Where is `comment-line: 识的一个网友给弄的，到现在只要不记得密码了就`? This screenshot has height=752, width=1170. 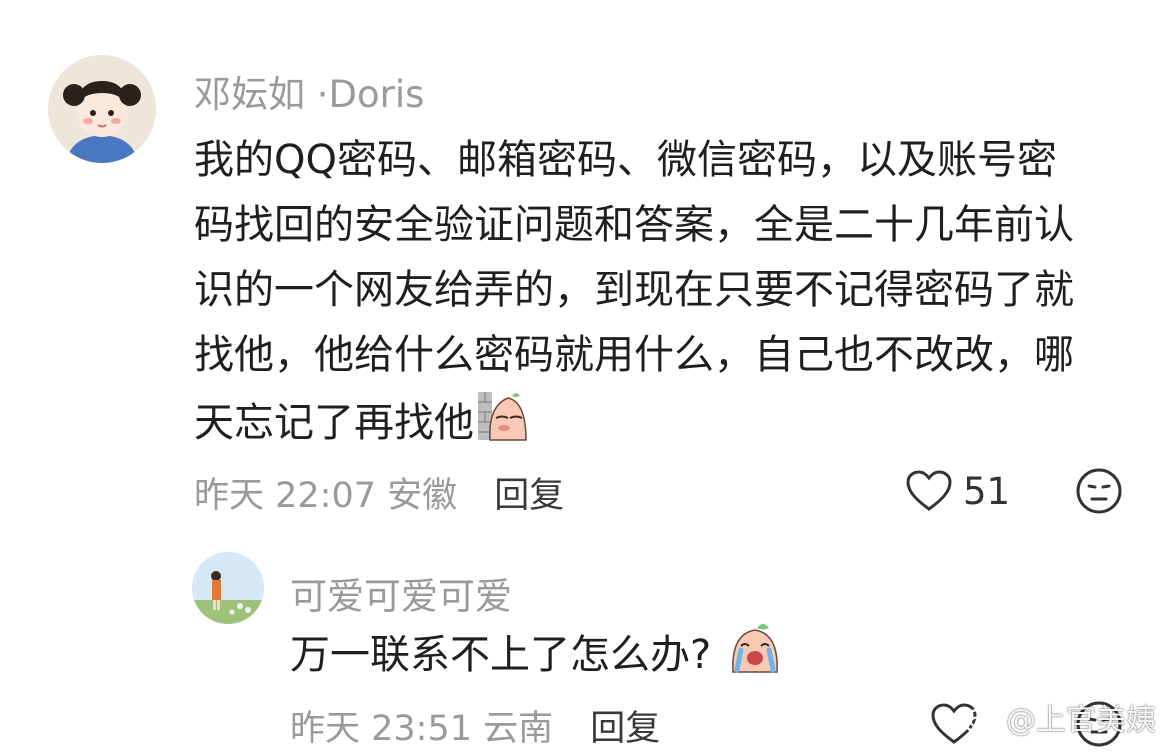
comment-line: 识的一个网友给弄的，到现在只要不记得密码了就 is located at coordinates (634, 290).